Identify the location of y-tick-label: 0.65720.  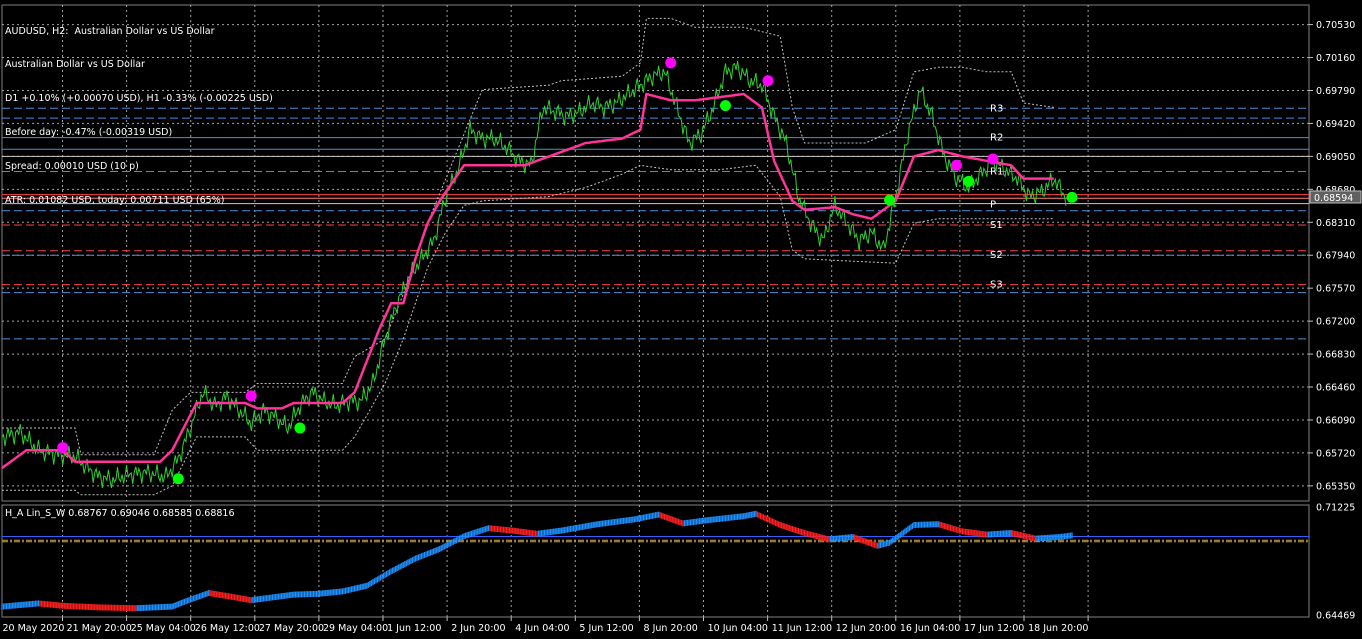
(1335, 453).